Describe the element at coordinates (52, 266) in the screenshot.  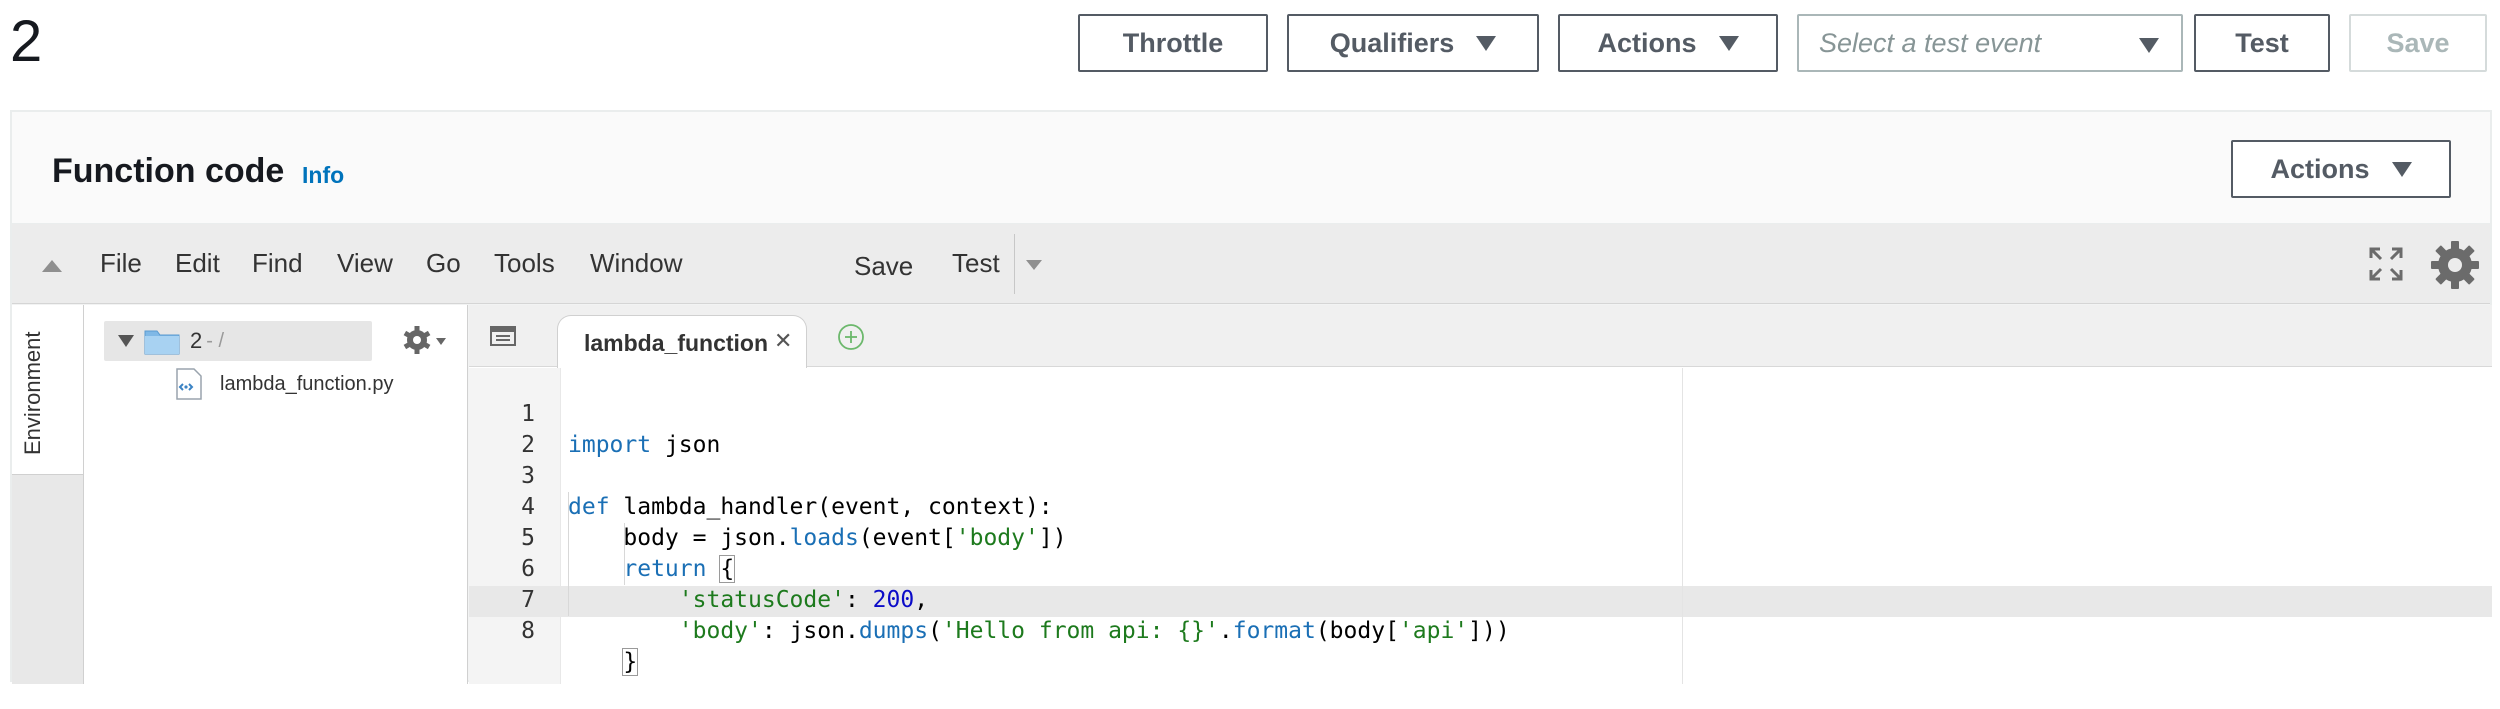
I see `collapse-icon` at that location.